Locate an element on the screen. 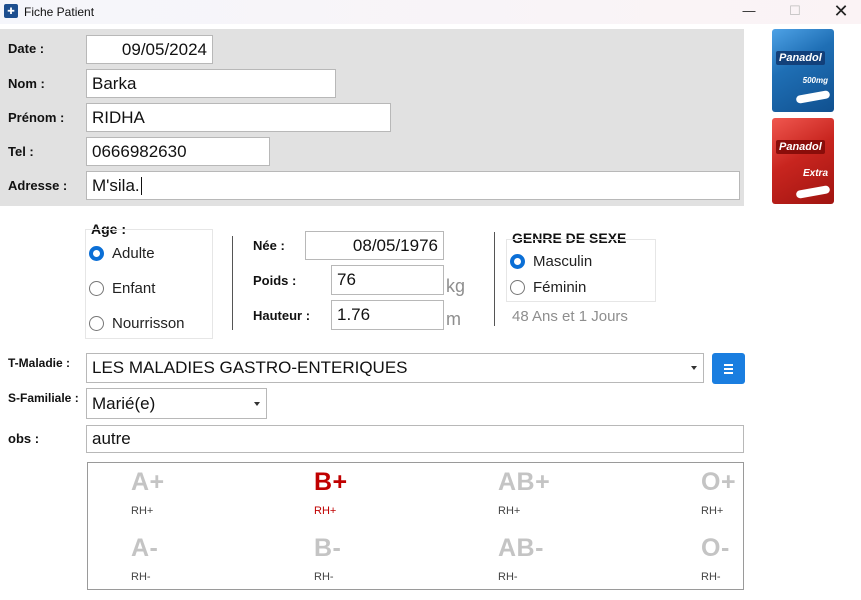 The height and width of the screenshot is (600, 861). blood-type-a-neg: A- is located at coordinates (144, 548).